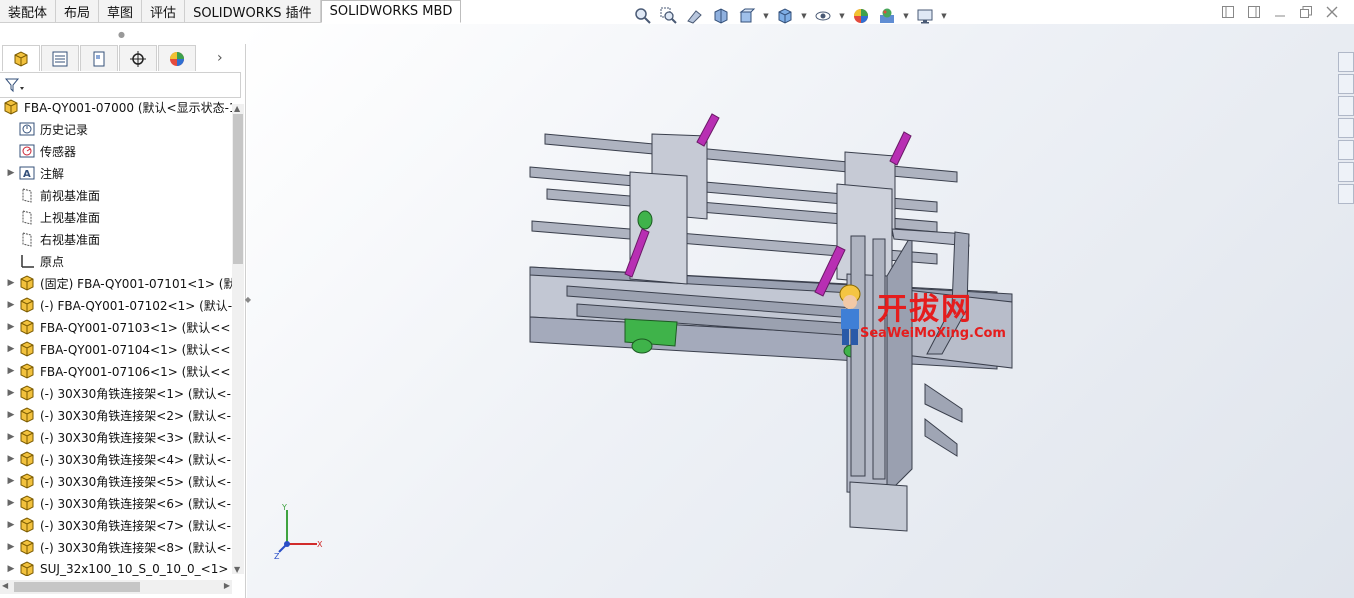 Image resolution: width=1354 pixels, height=598 pixels. What do you see at coordinates (116, 437) in the screenshot?
I see `tree-item: ▶ (-) 30X30角铁连接架<3> (默认<-` at bounding box center [116, 437].